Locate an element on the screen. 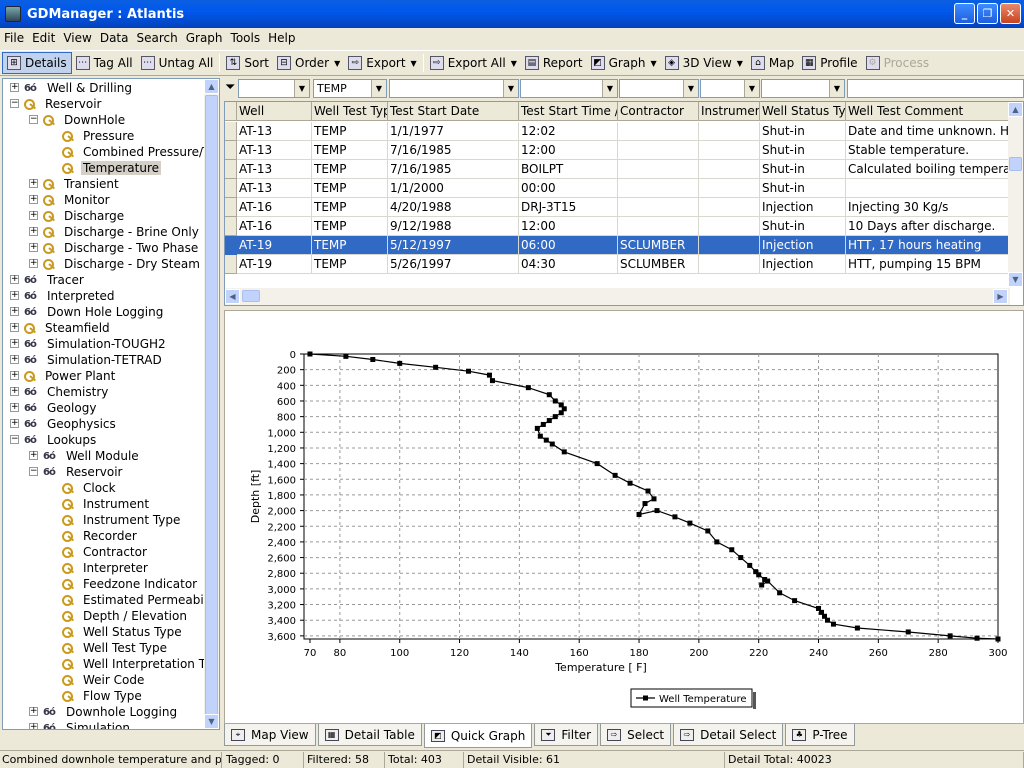 This screenshot has height=768, width=1024. export-button: ⇨ Export ▼ is located at coordinates (382, 63).